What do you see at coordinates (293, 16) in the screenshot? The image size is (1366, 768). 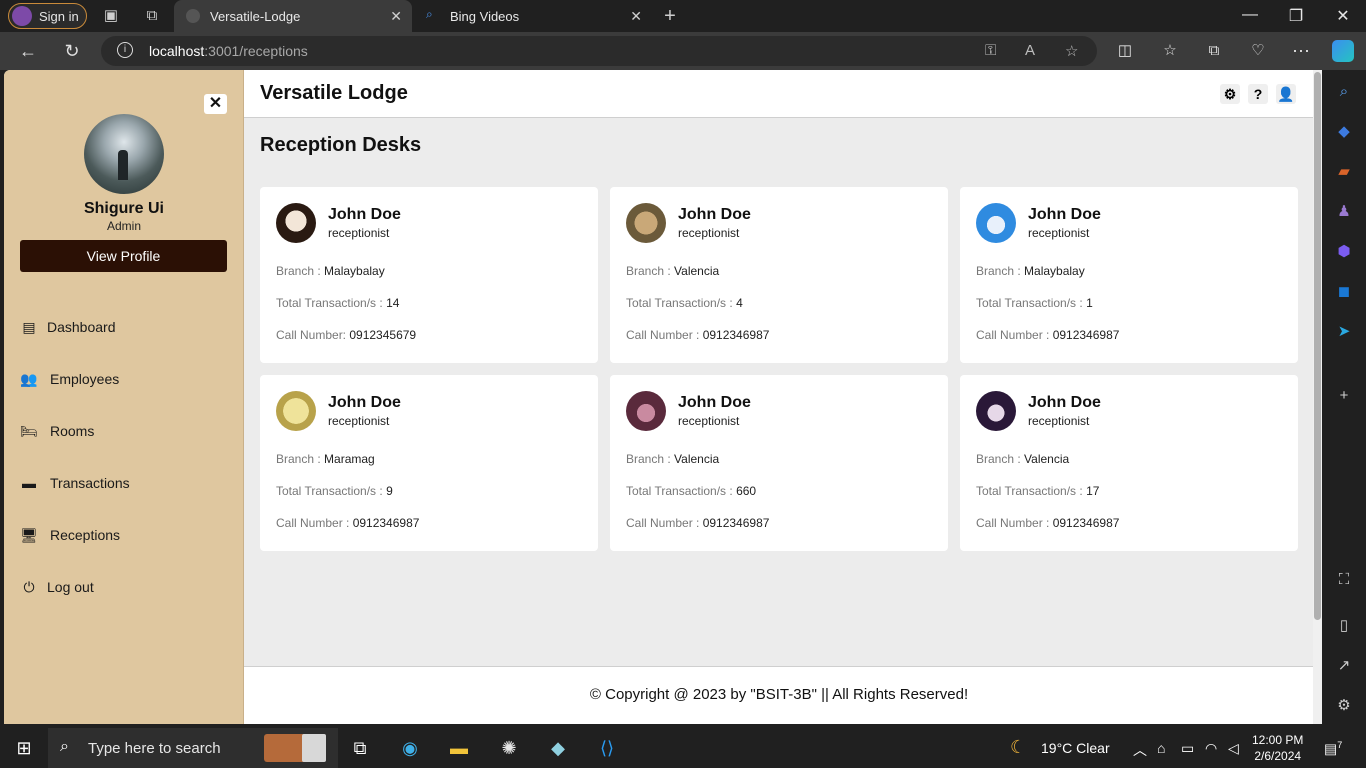 I see `tab-versatile-lodge: Versatile-Lodge ✕` at bounding box center [293, 16].